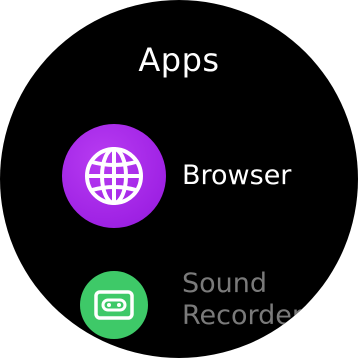 The image size is (358, 358). What do you see at coordinates (179, 60) in the screenshot?
I see `page-title: Apps` at bounding box center [179, 60].